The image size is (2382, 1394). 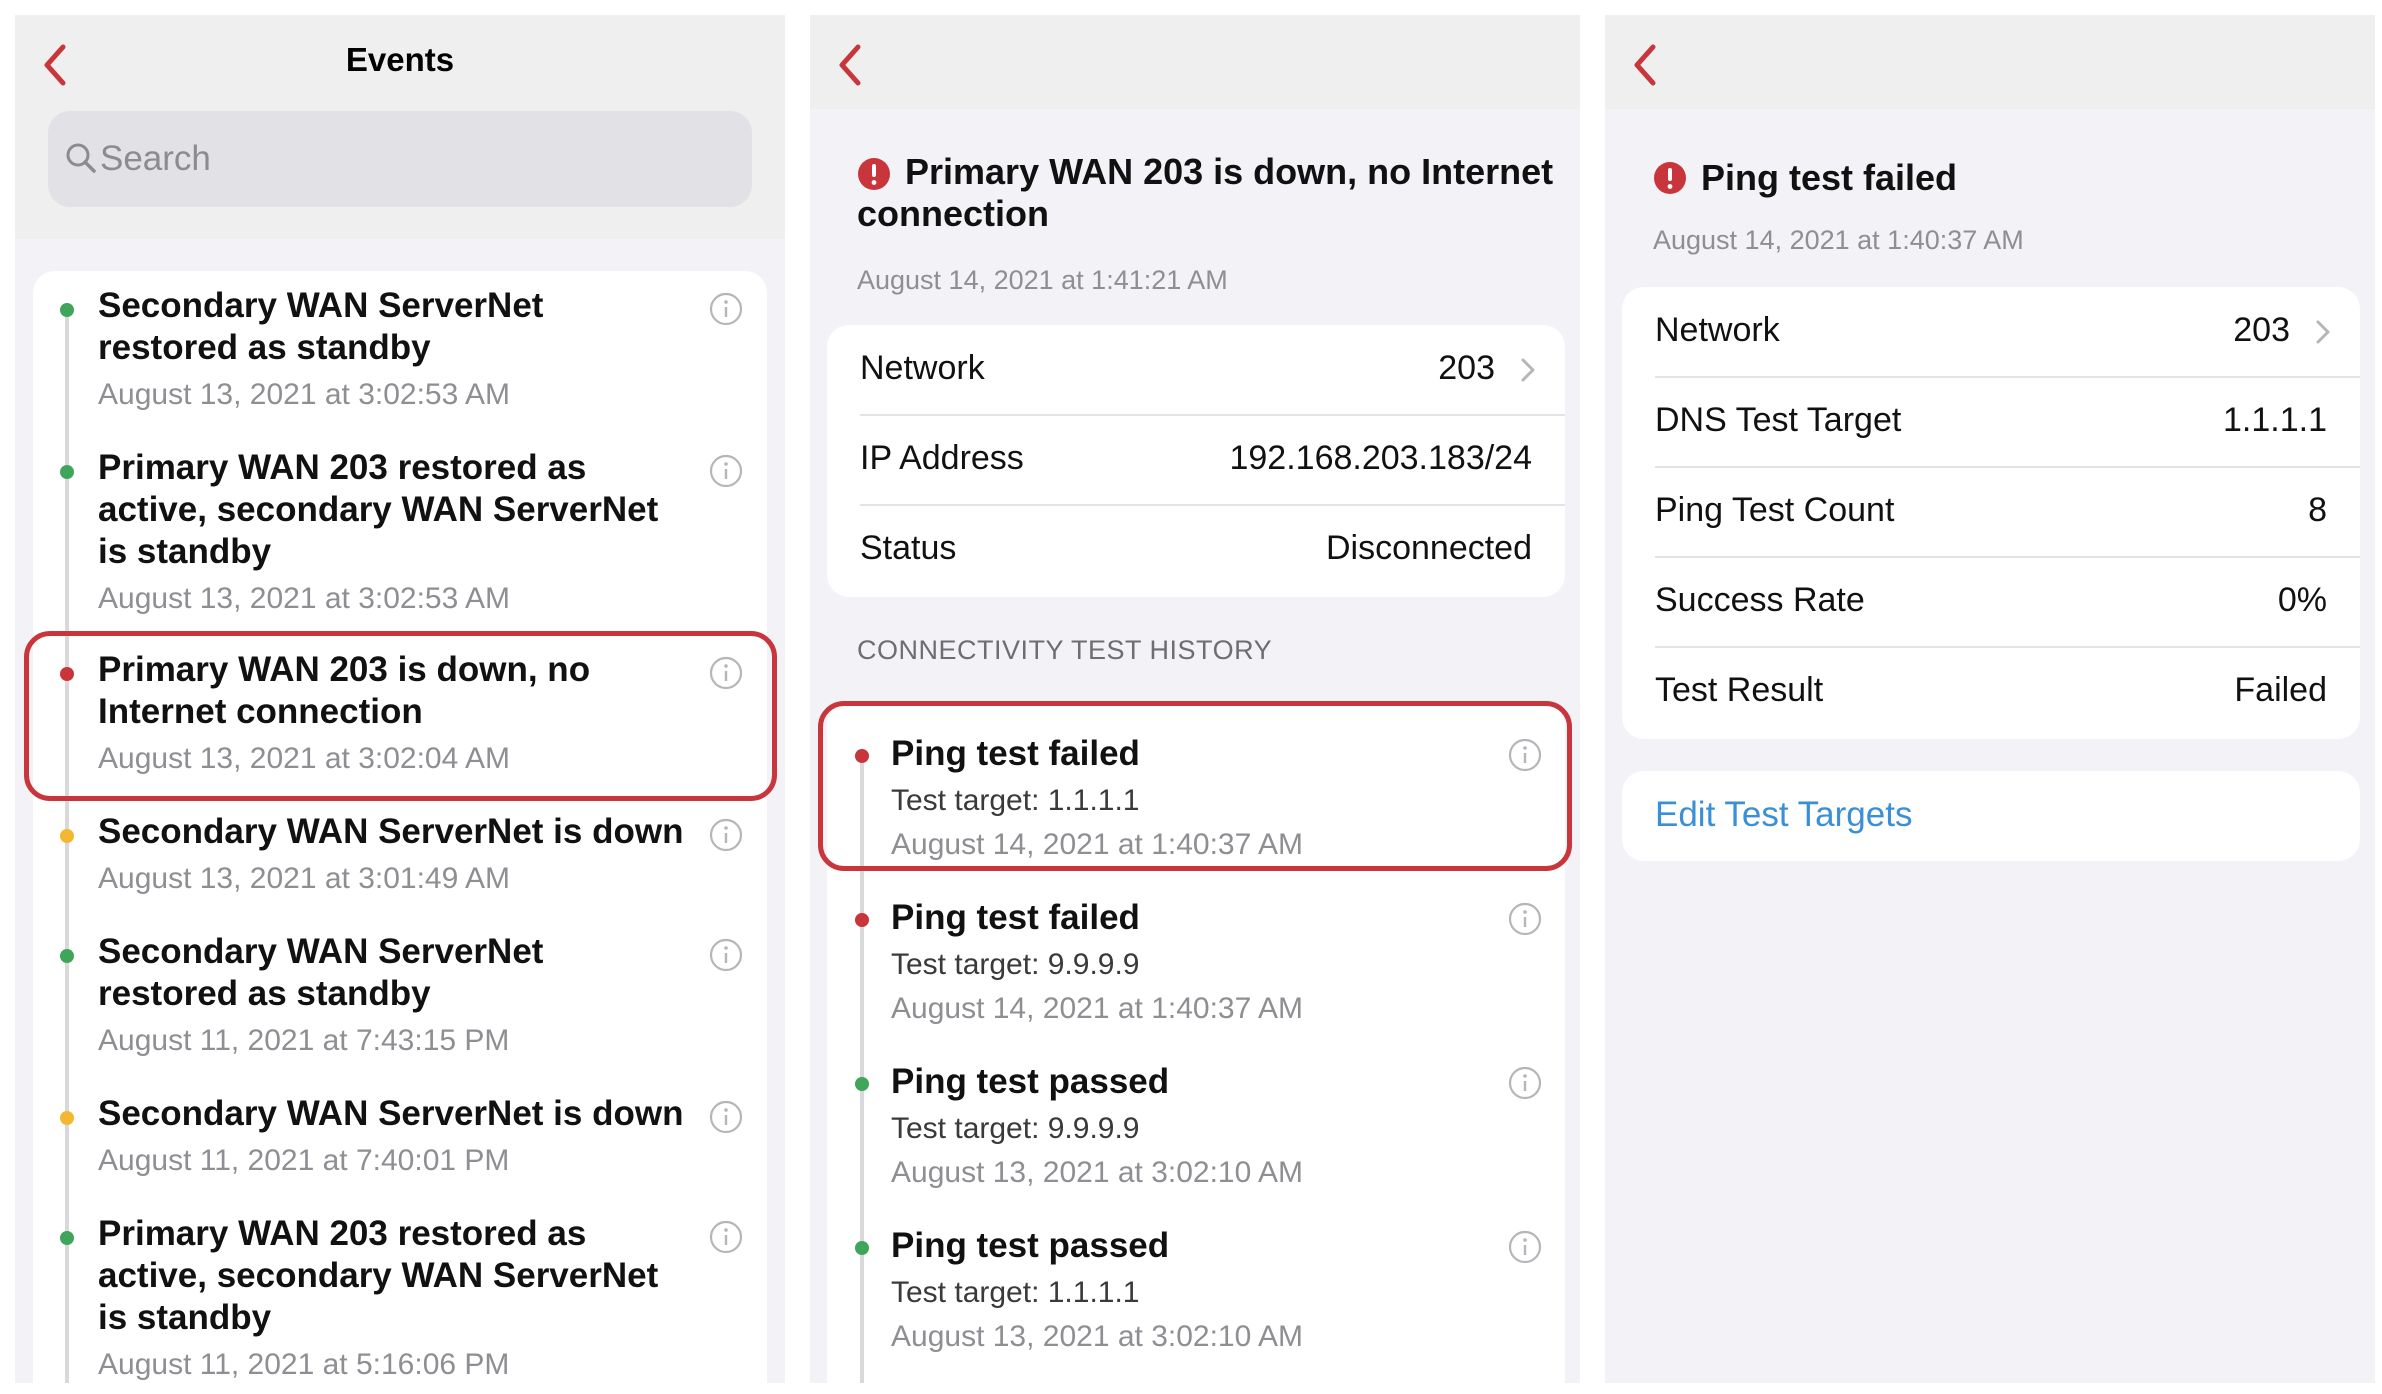 I want to click on detail-nav-bar, so click(x=1195, y=62).